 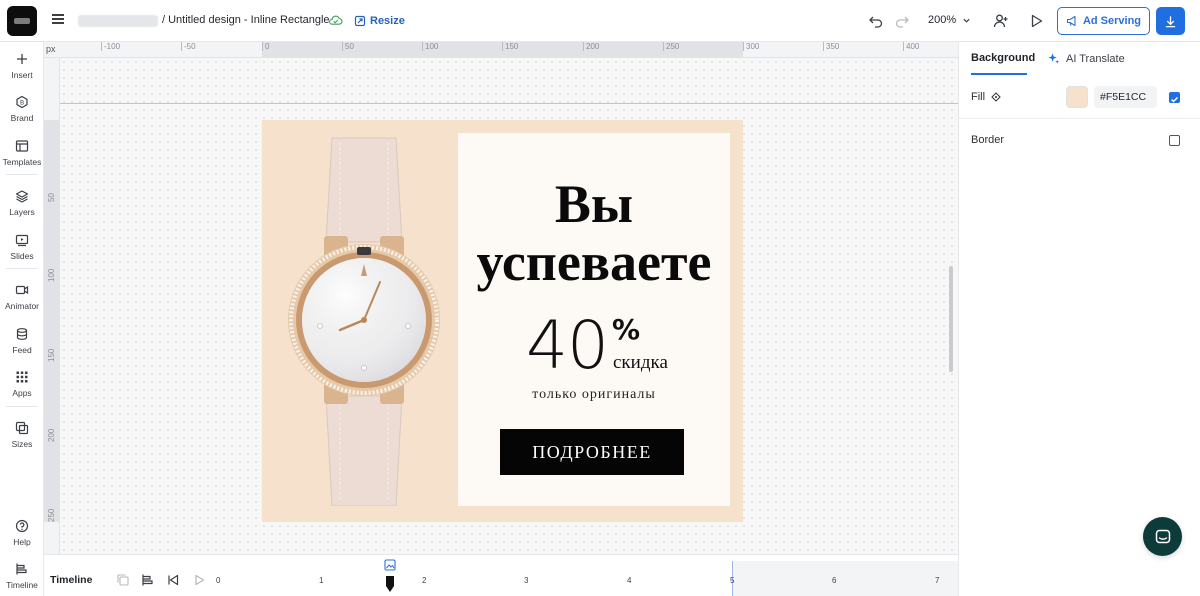 What do you see at coordinates (22, 585) in the screenshot?
I see `sidebar-item-label: Timeline` at bounding box center [22, 585].